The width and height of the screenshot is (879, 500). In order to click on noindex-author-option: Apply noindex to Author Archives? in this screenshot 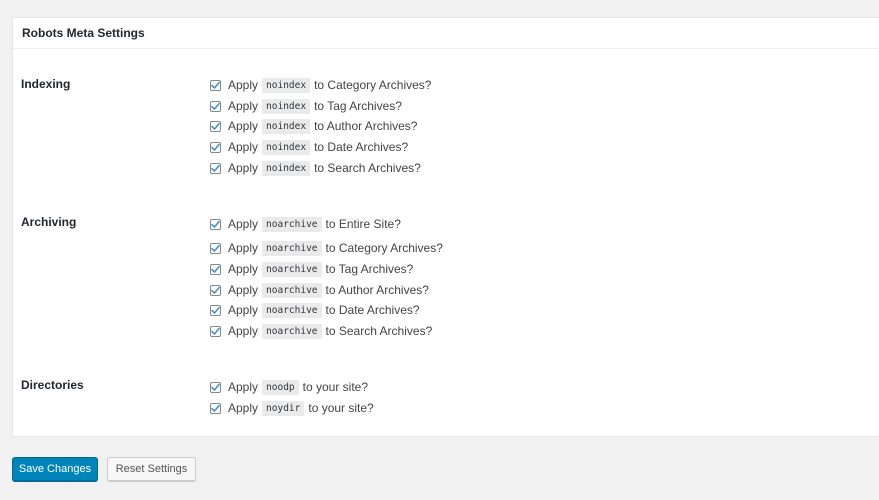, I will do `click(313, 126)`.